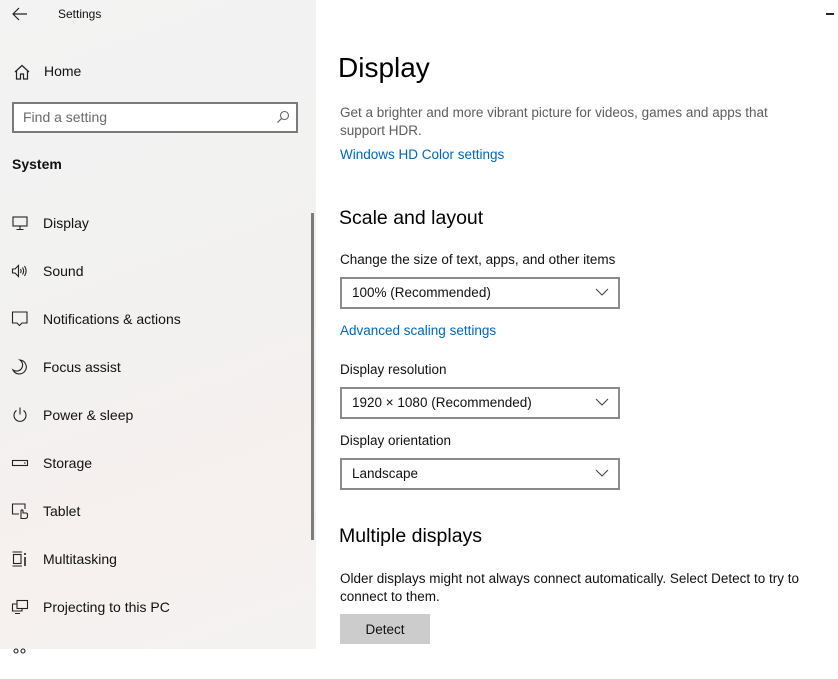 The image size is (838, 679). I want to click on search-input, so click(138, 116).